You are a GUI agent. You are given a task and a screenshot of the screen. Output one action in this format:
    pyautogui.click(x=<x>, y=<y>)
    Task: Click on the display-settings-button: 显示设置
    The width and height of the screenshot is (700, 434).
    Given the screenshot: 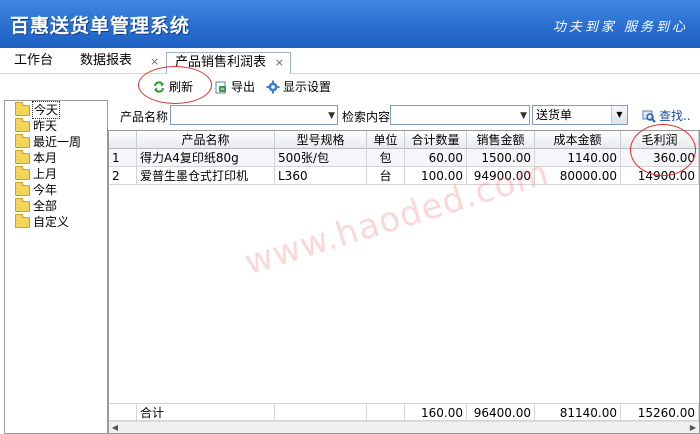 What is the action you would take?
    pyautogui.click(x=298, y=87)
    